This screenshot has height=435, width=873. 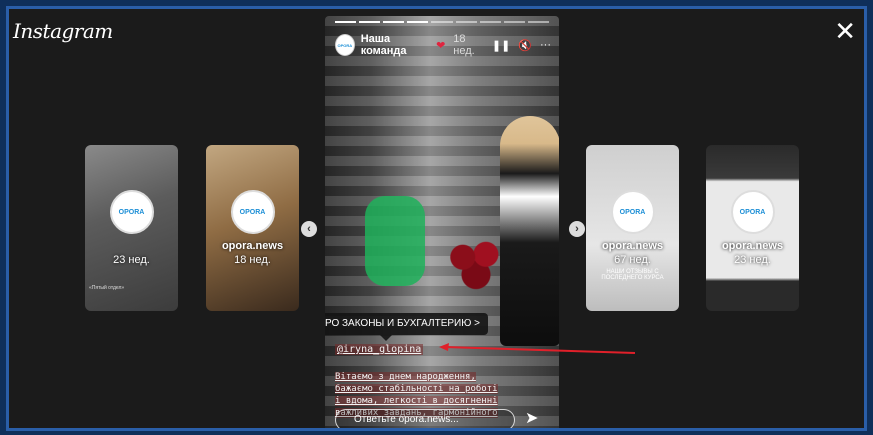 What do you see at coordinates (577, 229) in the screenshot?
I see `next-story-button: ›` at bounding box center [577, 229].